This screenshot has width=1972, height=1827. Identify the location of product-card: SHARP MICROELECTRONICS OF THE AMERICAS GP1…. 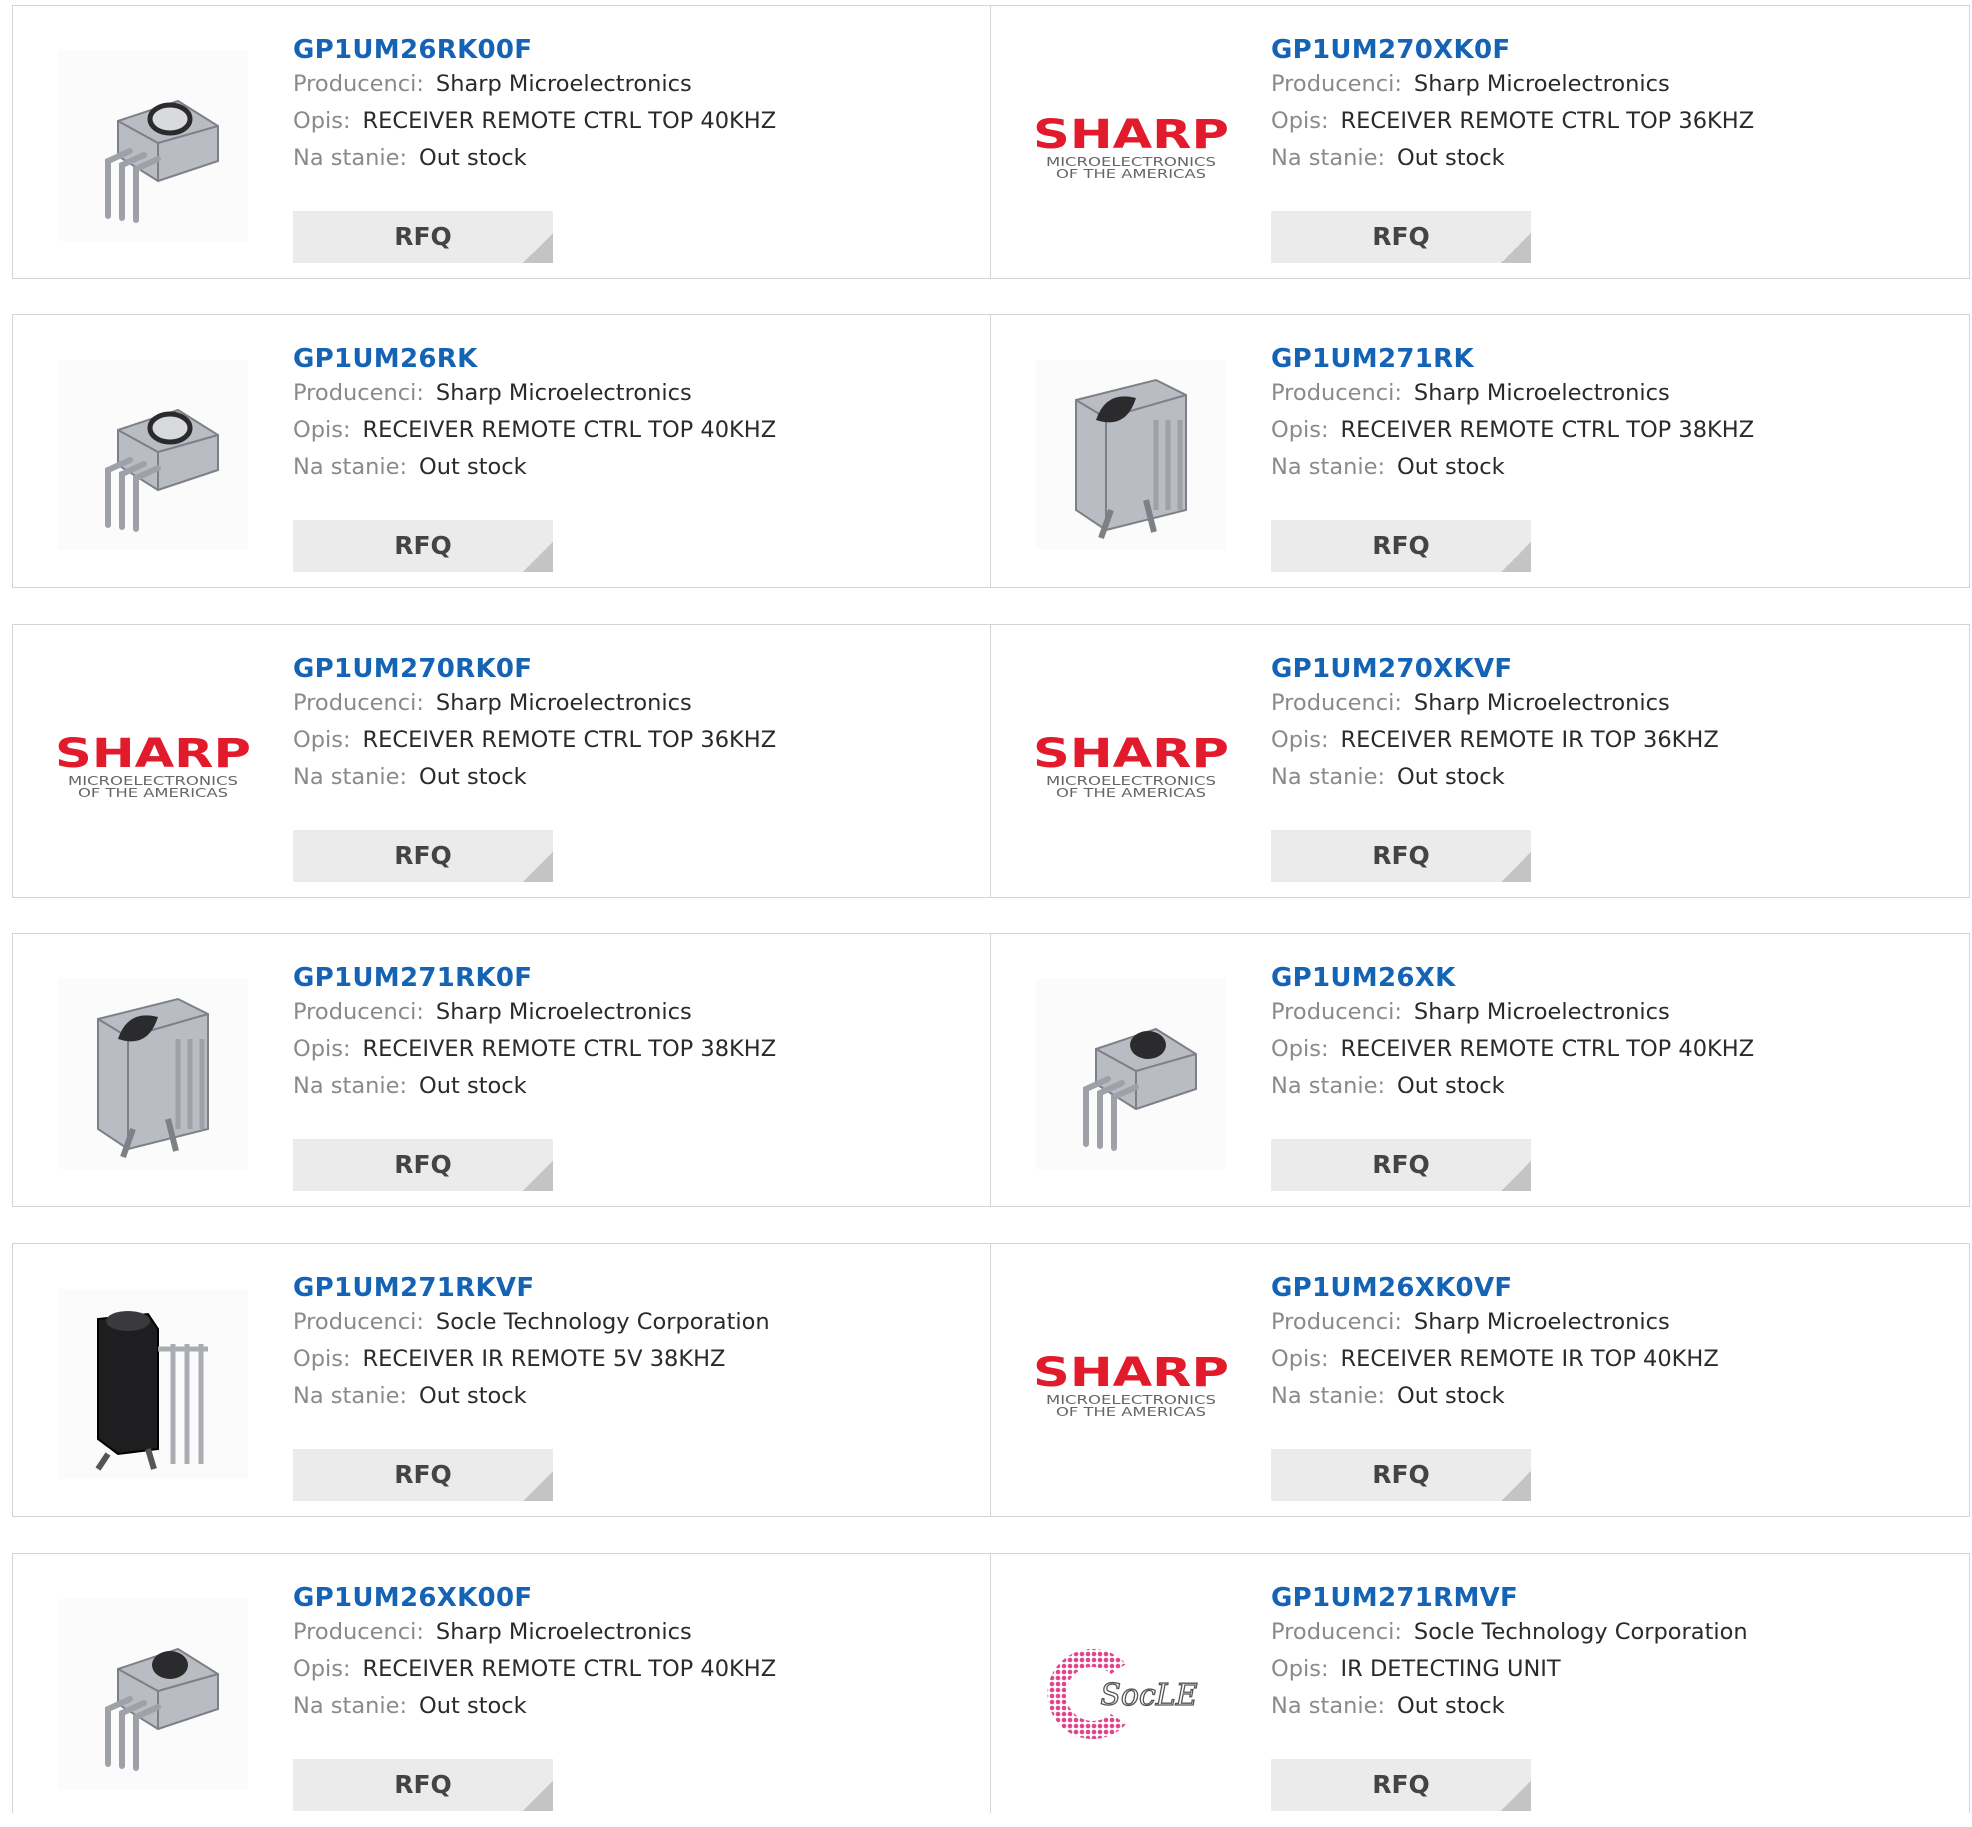
(1479, 1380).